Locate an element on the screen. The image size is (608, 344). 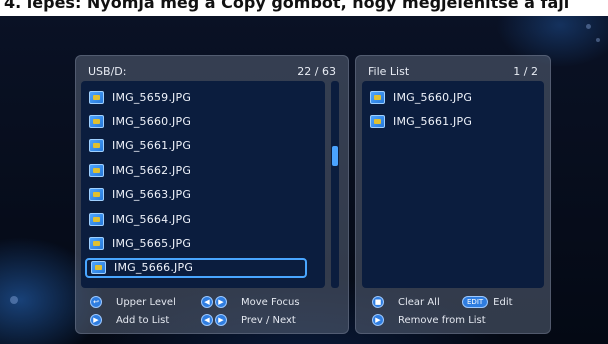
file-name: IMG_5664.JPG is located at coordinates (152, 219).